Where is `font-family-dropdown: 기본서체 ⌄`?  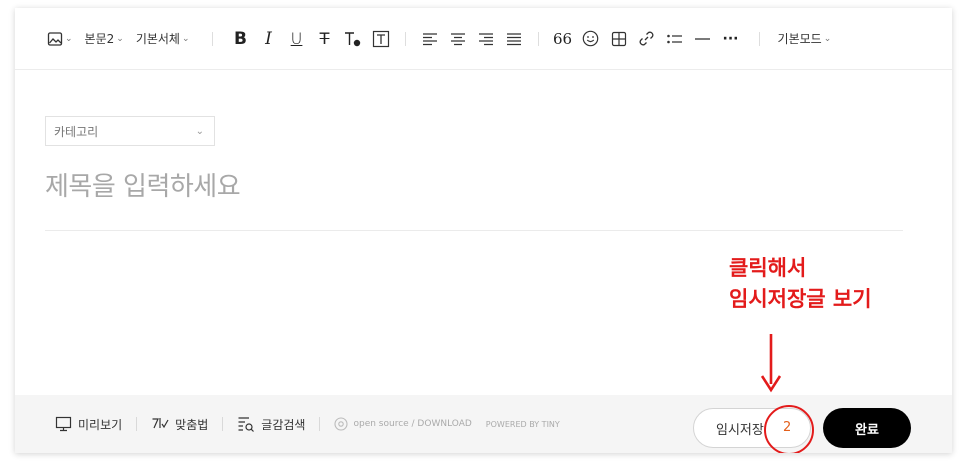
font-family-dropdown: 기본서체 ⌄ is located at coordinates (163, 39).